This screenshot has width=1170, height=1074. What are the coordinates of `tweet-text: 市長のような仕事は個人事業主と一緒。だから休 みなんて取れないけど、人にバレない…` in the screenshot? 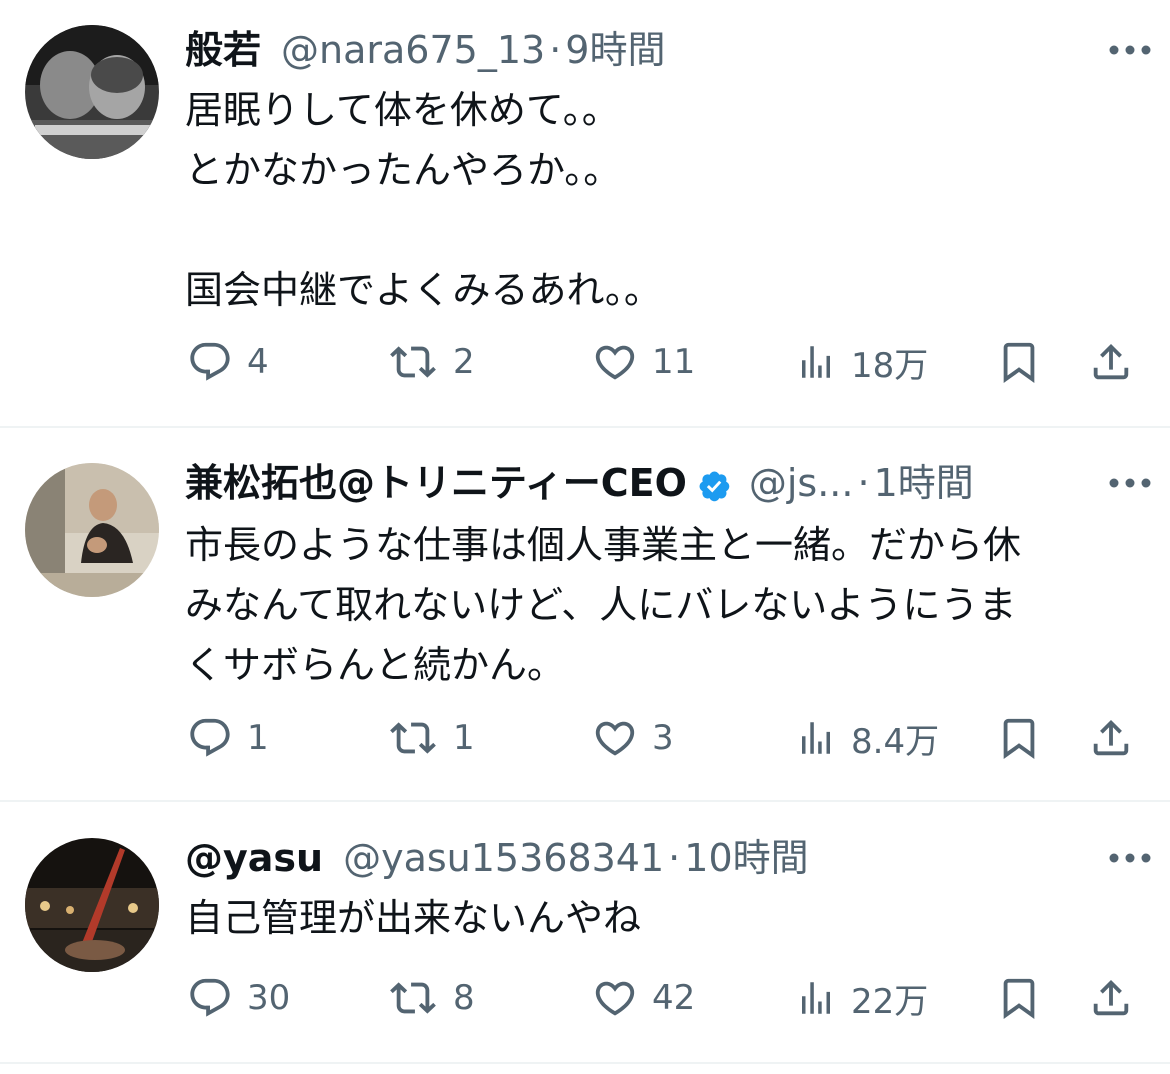 It's located at (657, 605).